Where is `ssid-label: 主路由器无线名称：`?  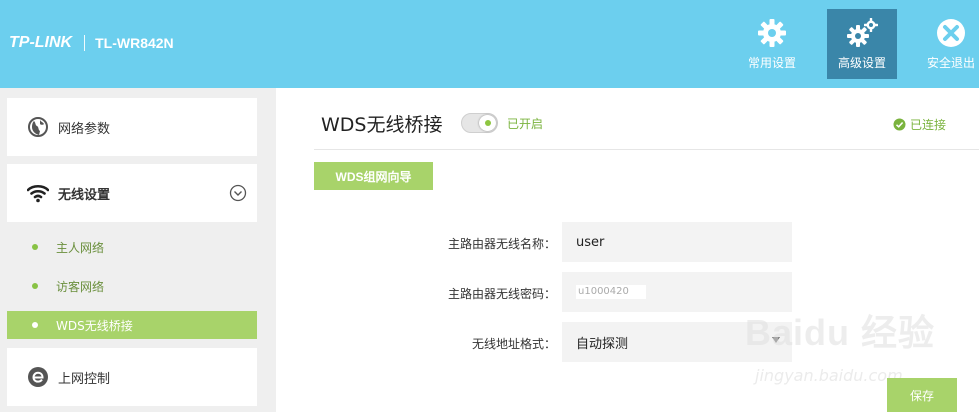
ssid-label: 主路由器无线名称： is located at coordinates (501, 244).